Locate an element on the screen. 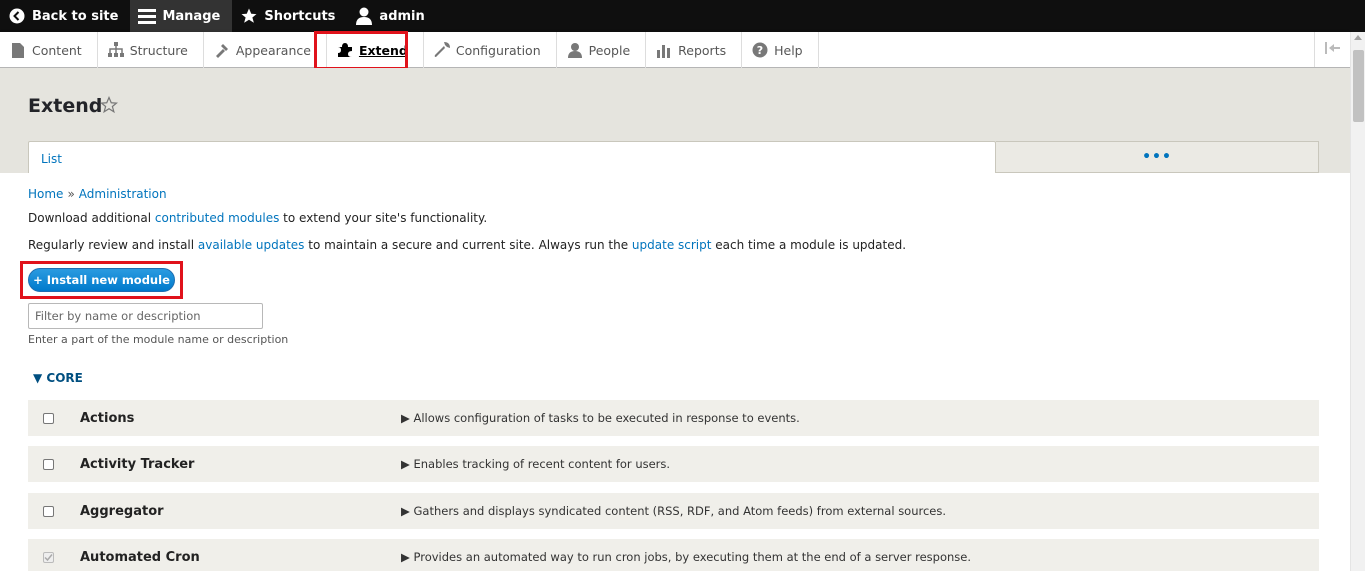 The width and height of the screenshot is (1365, 571). tray-item-label: Appearance is located at coordinates (273, 50).